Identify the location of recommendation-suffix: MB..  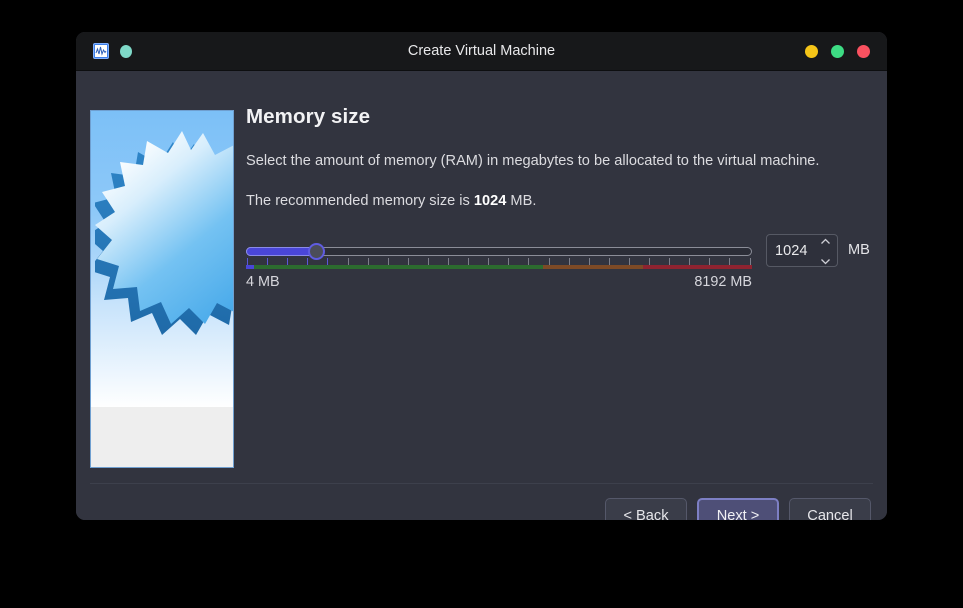
(521, 201).